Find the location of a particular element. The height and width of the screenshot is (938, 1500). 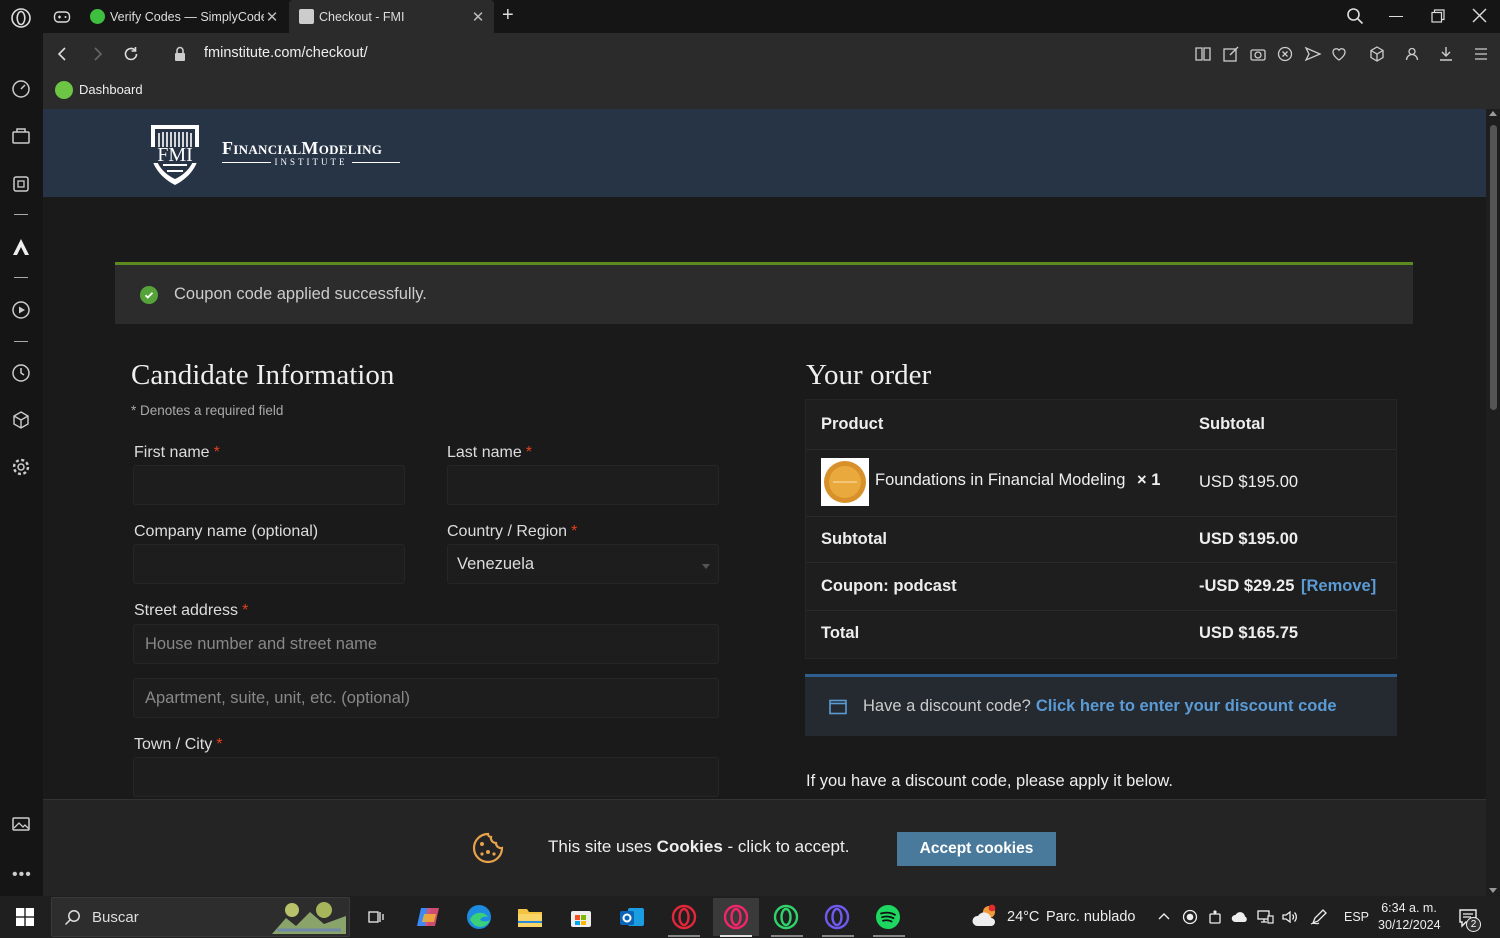

weather-cloud-icon is located at coordinates (986, 917).